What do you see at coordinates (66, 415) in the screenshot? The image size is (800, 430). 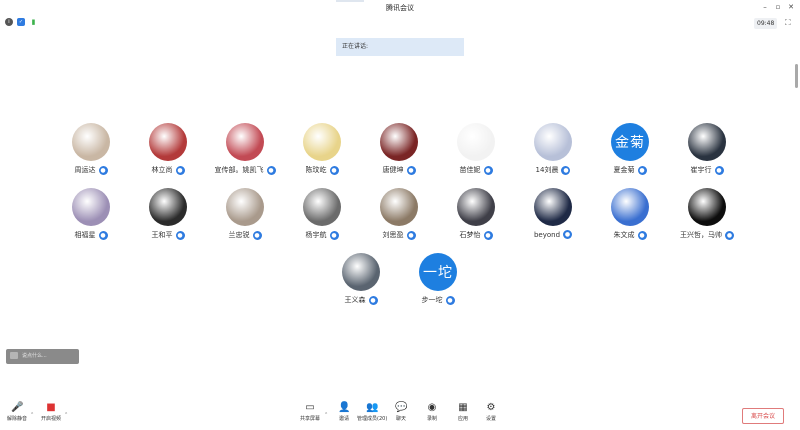 I see `video-options-caret-icon: ⌃` at bounding box center [66, 415].